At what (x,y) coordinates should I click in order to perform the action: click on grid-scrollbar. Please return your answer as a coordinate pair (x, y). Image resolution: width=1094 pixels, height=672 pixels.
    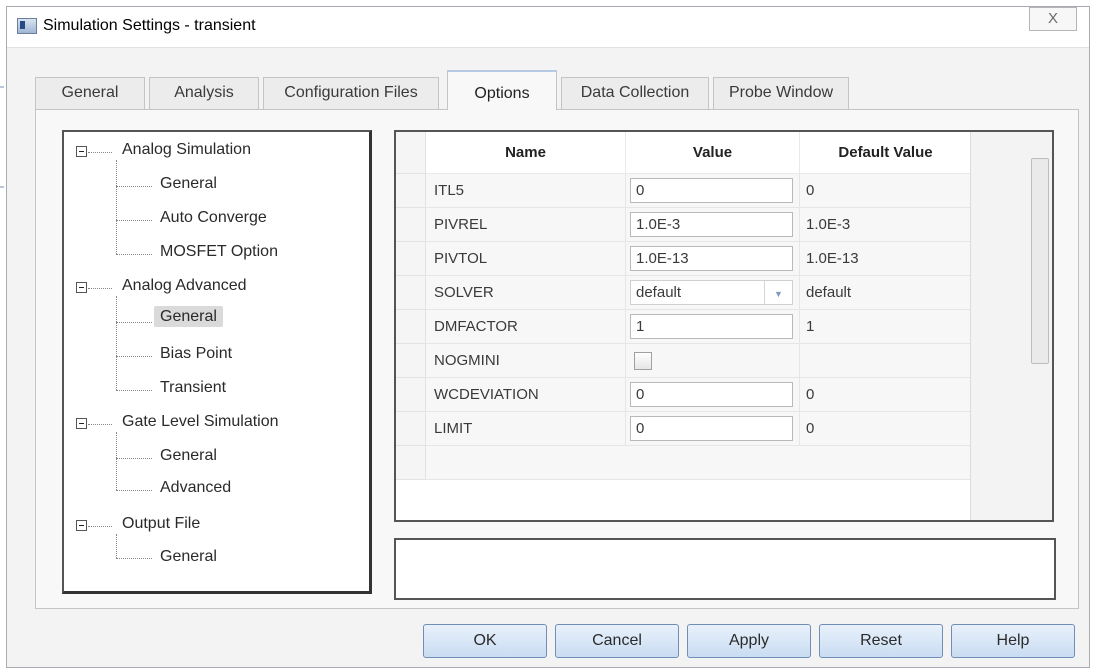
    Looking at the image, I should click on (1011, 326).